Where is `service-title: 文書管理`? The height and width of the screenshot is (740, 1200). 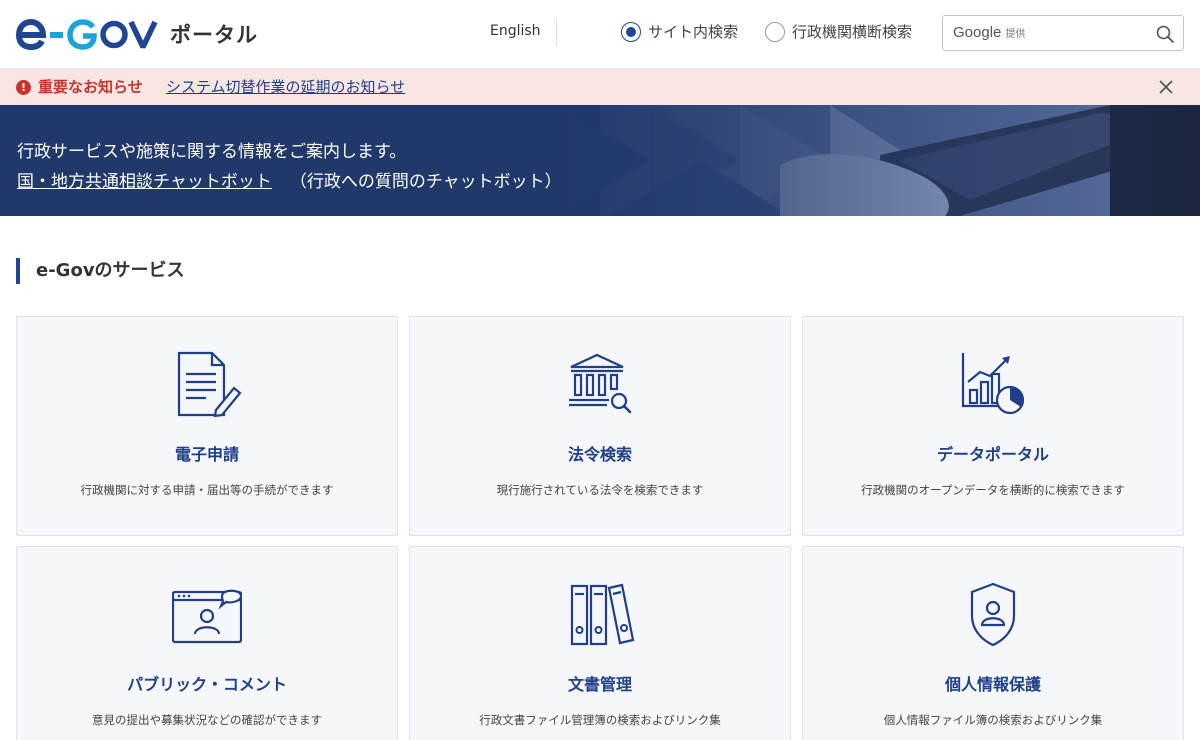 service-title: 文書管理 is located at coordinates (599, 684).